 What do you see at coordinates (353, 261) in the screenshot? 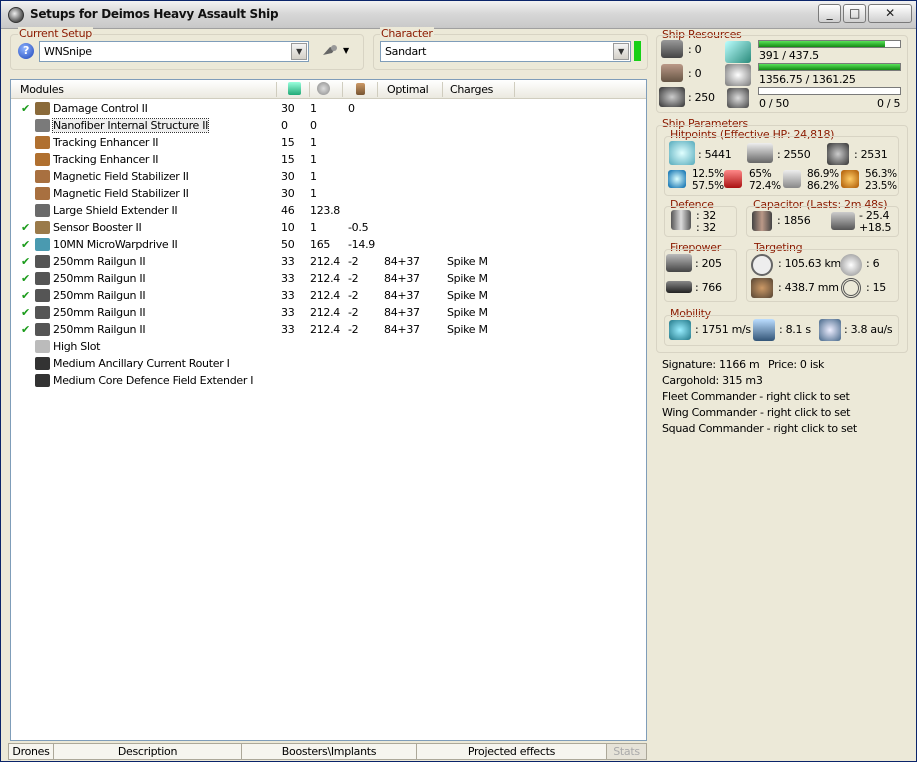
I see `module-capacitor: -2` at bounding box center [353, 261].